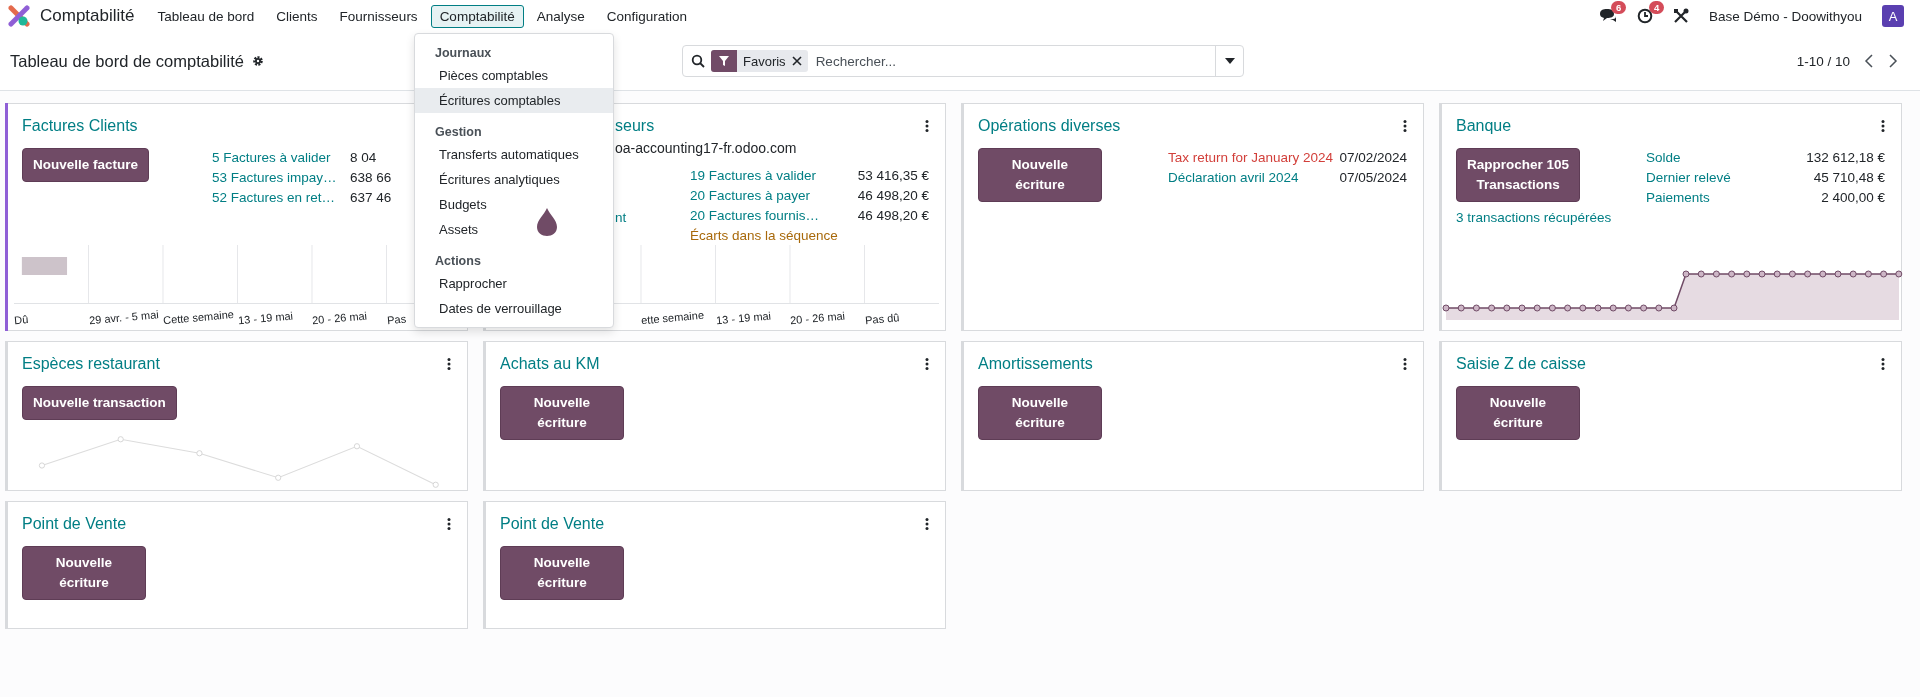  Describe the element at coordinates (1845, 158) in the screenshot. I see `amount: 132 612,18 €` at that location.